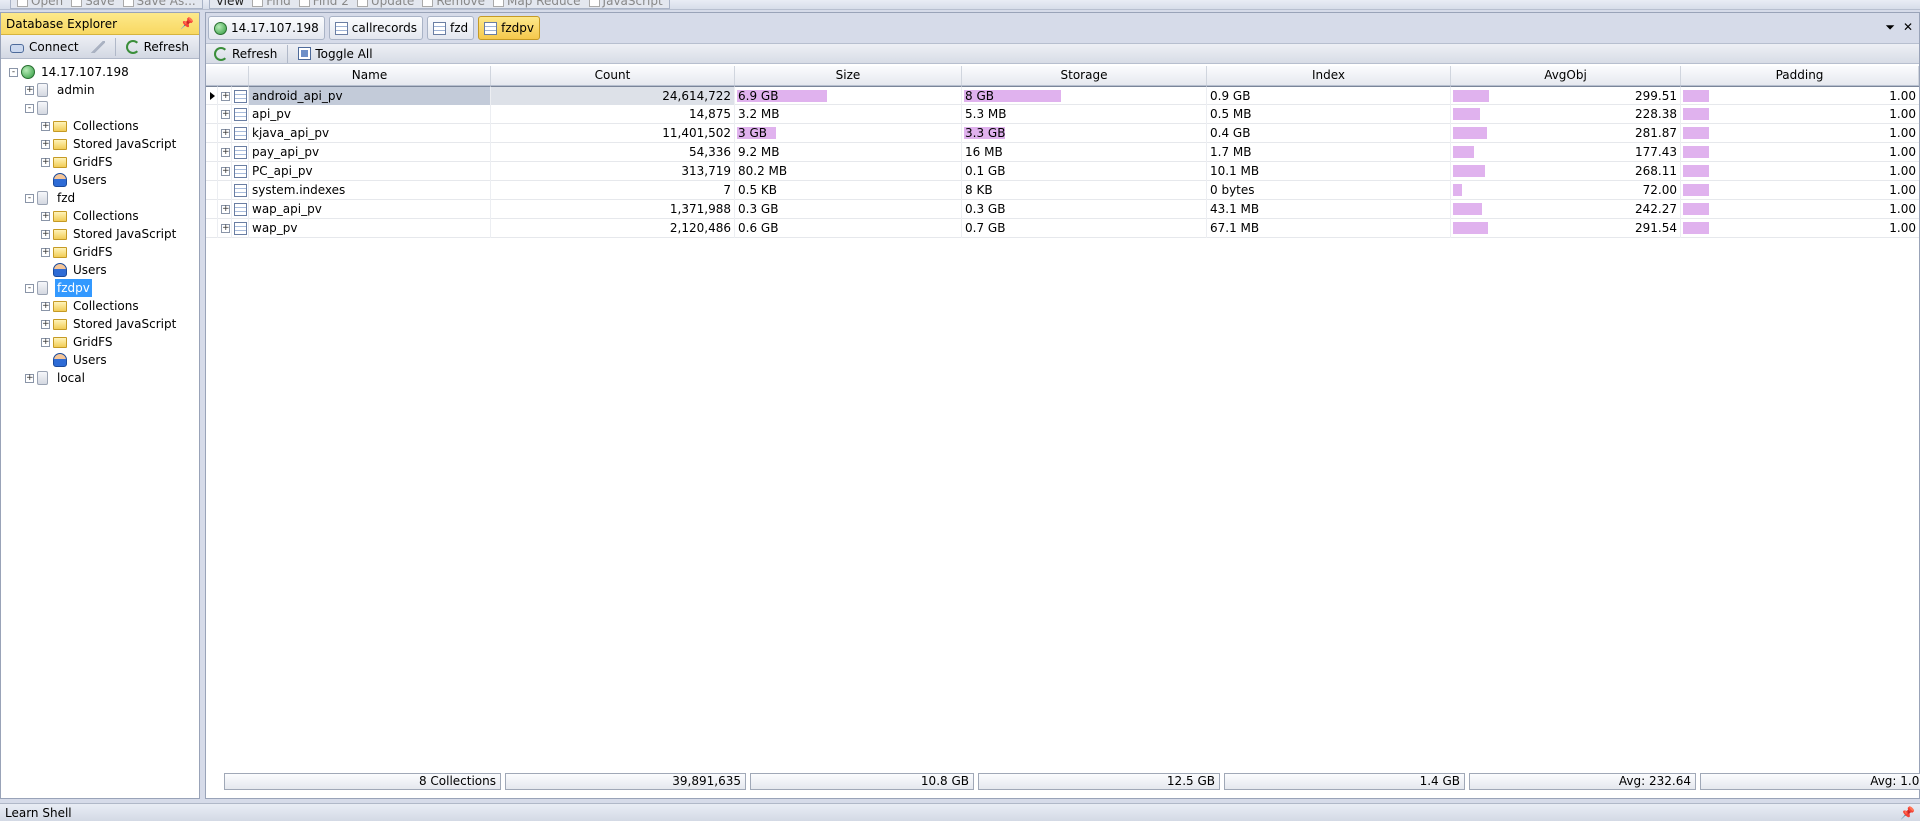 Image resolution: width=1920 pixels, height=821 pixels. What do you see at coordinates (60, 234) in the screenshot?
I see `folder-icon` at bounding box center [60, 234].